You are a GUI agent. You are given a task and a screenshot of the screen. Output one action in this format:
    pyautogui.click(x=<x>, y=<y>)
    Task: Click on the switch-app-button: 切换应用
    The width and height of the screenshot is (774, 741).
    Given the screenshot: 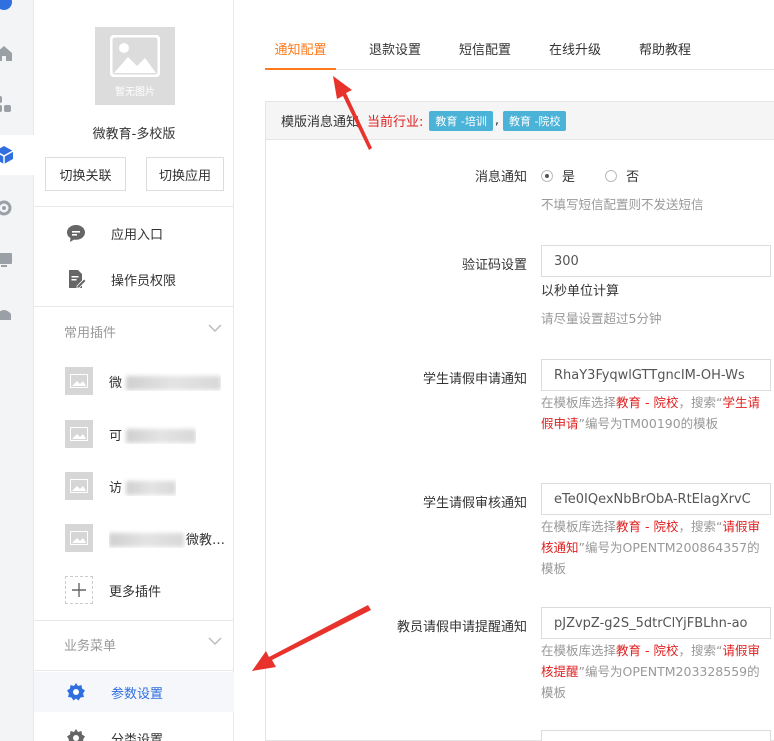 What is the action you would take?
    pyautogui.click(x=185, y=174)
    